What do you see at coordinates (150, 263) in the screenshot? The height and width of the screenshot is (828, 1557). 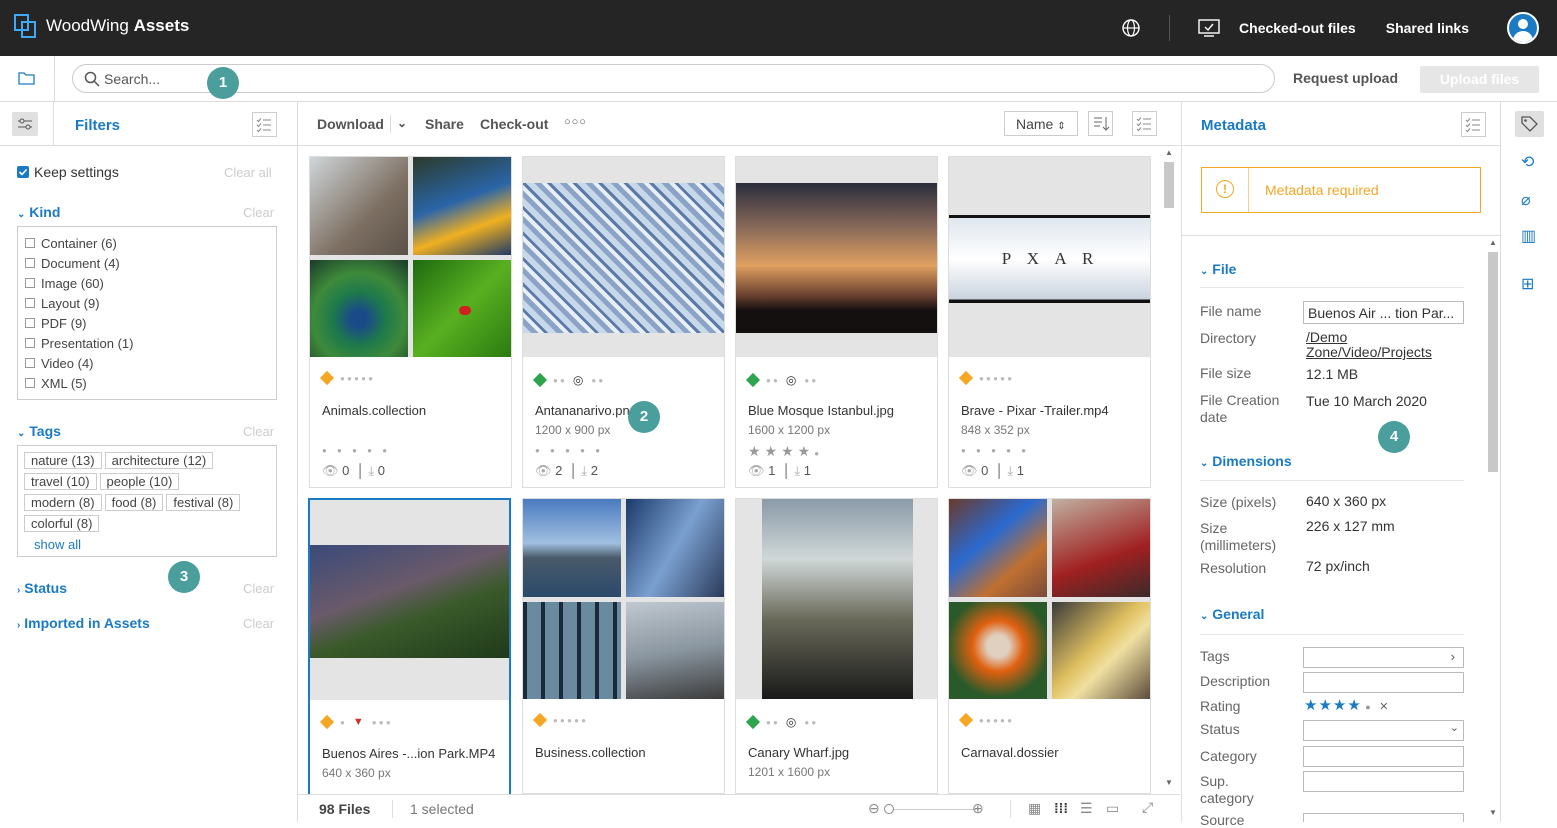 I see `kind-item: Document (4)` at bounding box center [150, 263].